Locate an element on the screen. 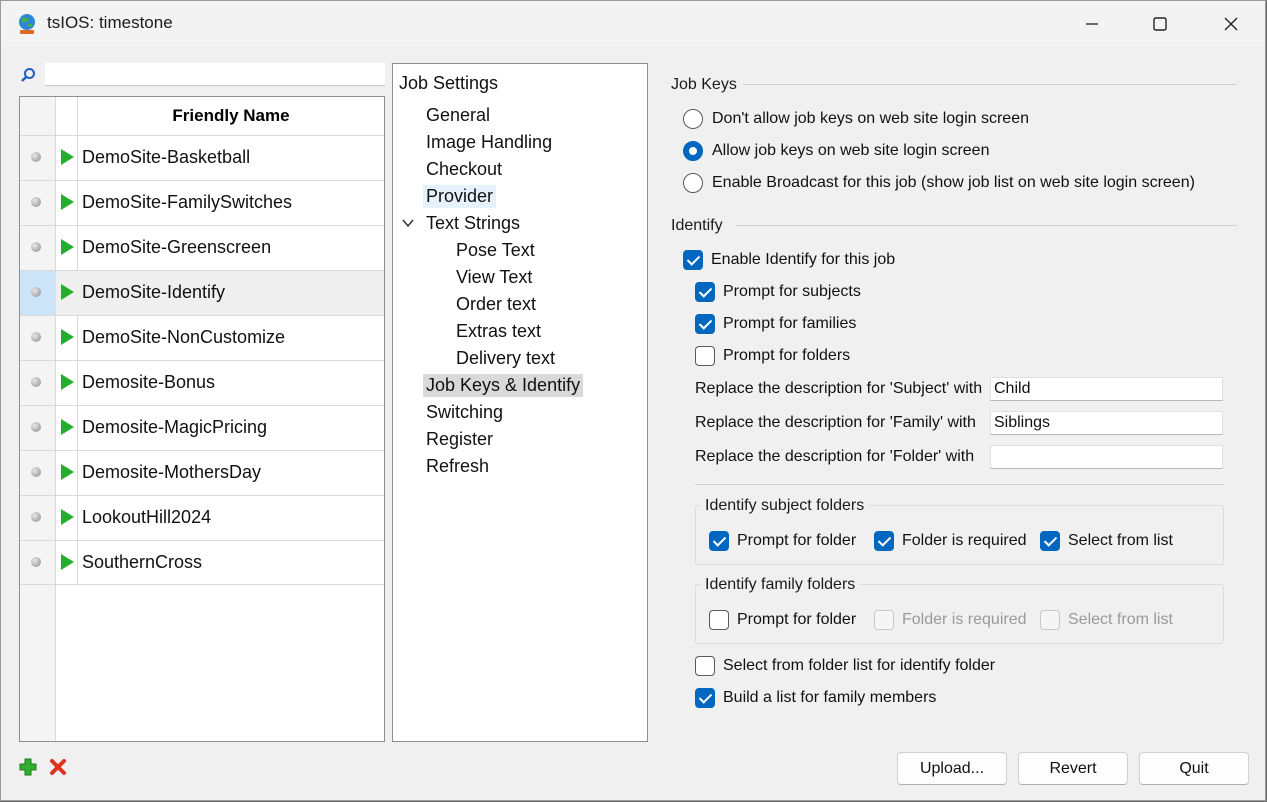 The height and width of the screenshot is (802, 1267). job-row-label: DemoSite-FamilySwitches is located at coordinates (187, 202).